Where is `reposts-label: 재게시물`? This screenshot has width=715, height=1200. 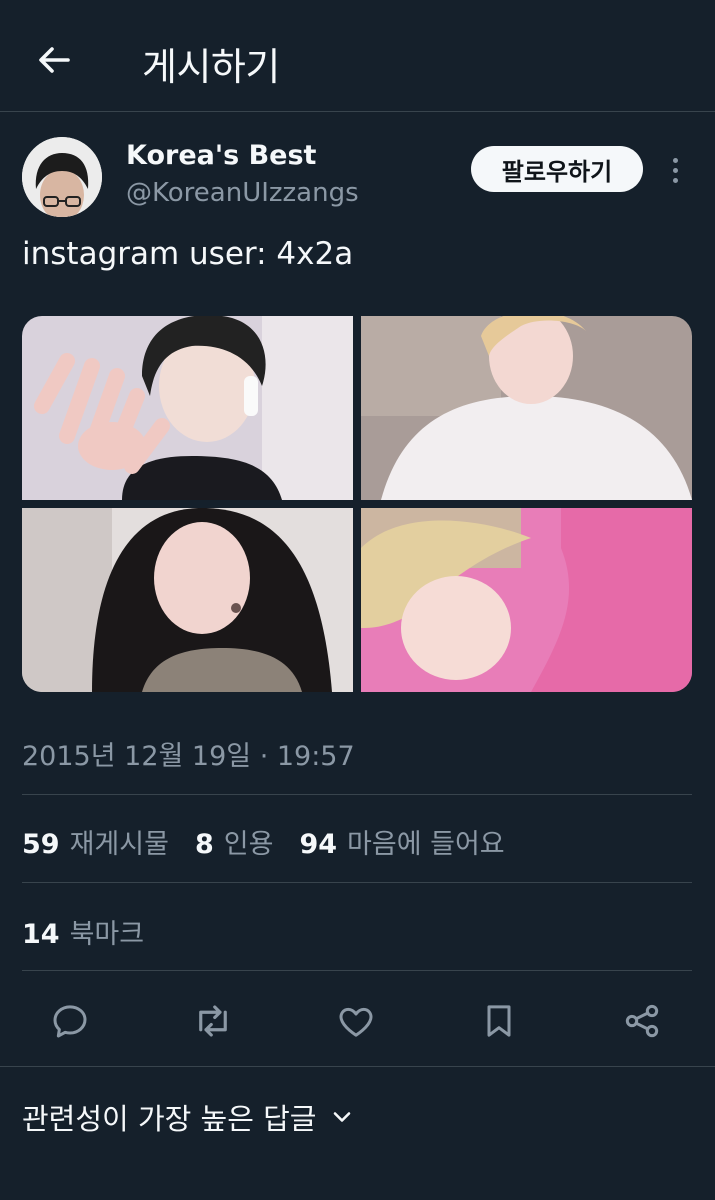 reposts-label: 재게시물 is located at coordinates (119, 844).